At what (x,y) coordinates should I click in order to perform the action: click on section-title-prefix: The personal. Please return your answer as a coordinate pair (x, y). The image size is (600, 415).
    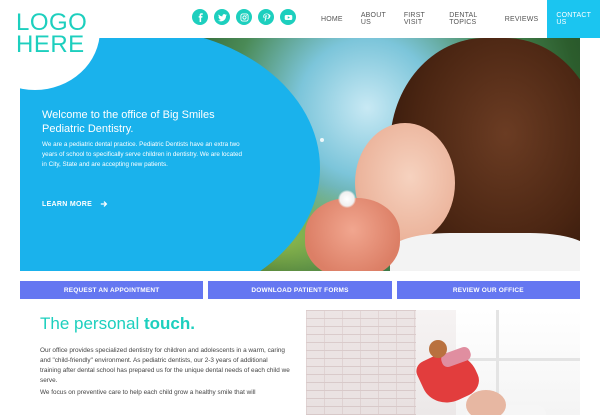
    Looking at the image, I should click on (92, 323).